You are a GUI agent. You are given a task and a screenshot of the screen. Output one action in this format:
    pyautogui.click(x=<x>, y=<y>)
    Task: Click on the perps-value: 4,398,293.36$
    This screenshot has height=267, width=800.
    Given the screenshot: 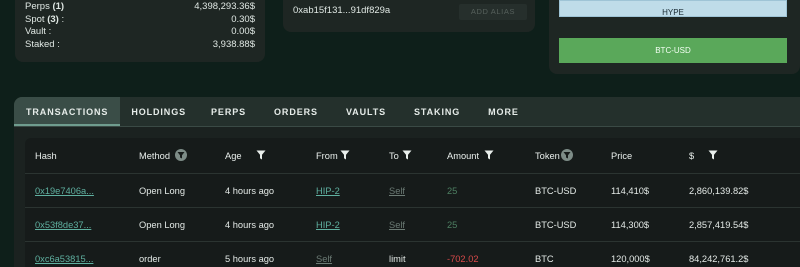 What is the action you would take?
    pyautogui.click(x=224, y=6)
    